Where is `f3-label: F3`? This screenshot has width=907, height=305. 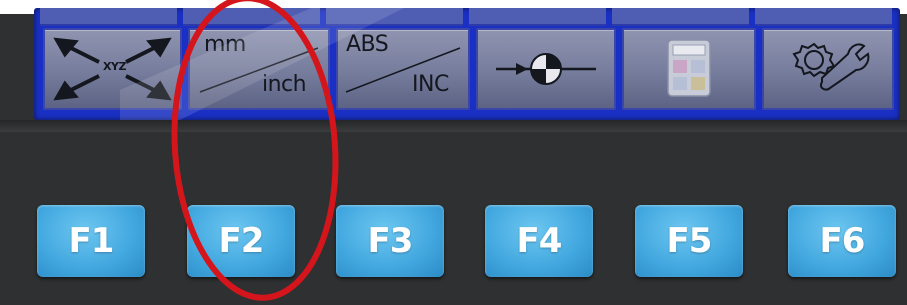 f3-label: F3 is located at coordinates (390, 241).